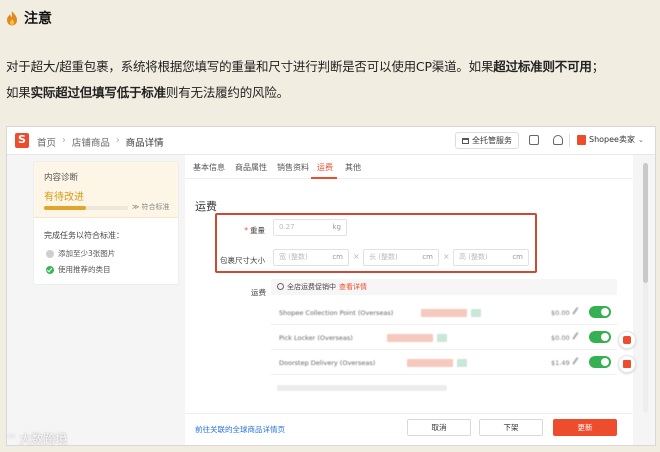  I want to click on channel-row: Shopee Collection Point (Overseas) $0.00, so click(444, 313).